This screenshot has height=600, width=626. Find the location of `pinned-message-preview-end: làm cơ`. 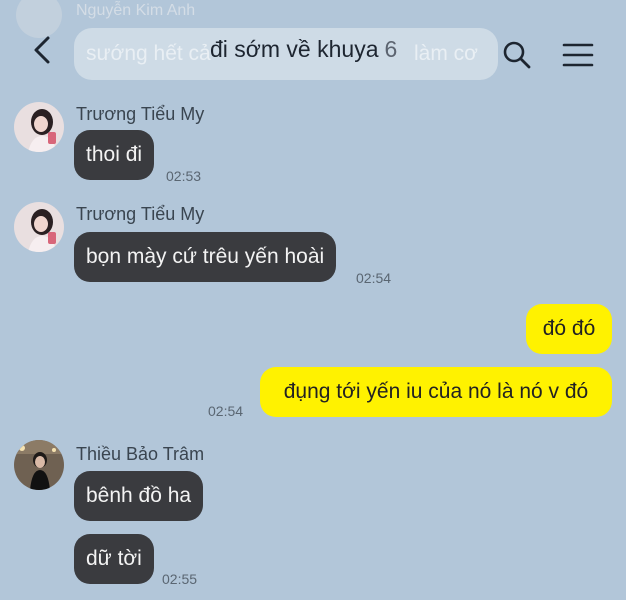

pinned-message-preview-end: làm cơ is located at coordinates (446, 53).